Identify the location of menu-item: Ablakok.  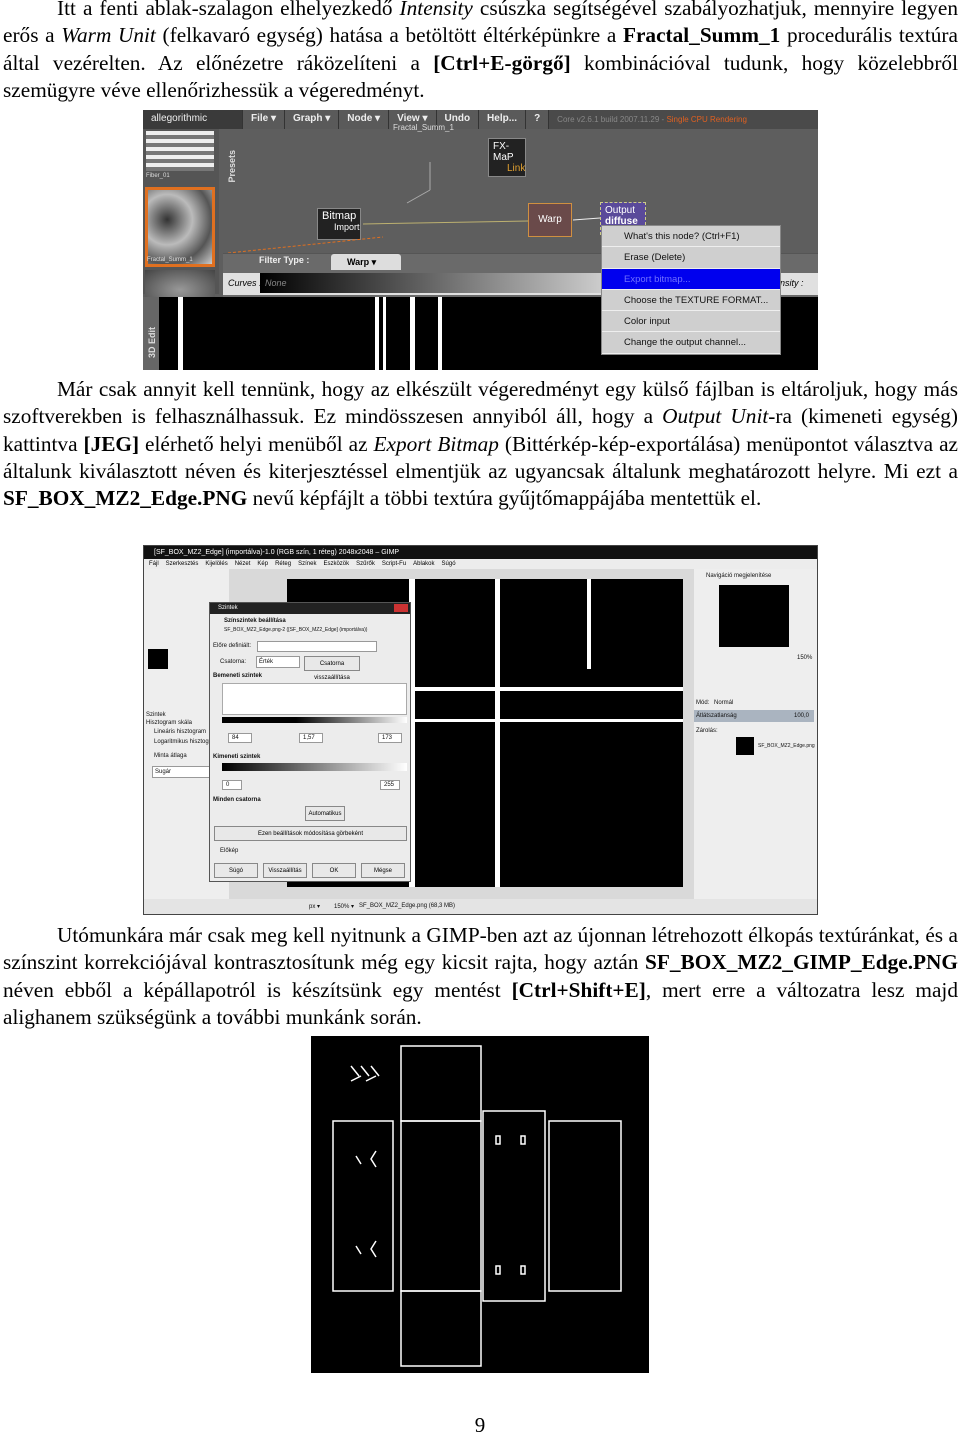
(423, 564).